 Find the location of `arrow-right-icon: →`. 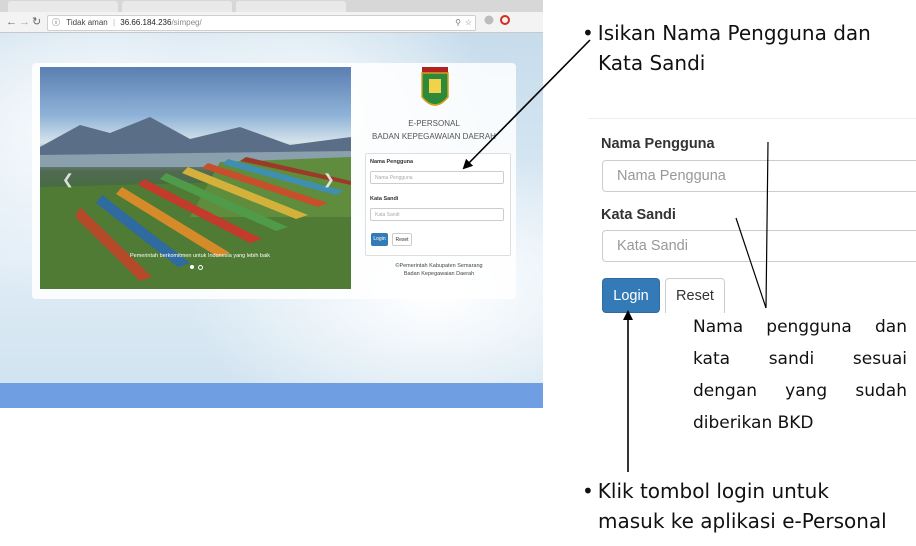

arrow-right-icon: → is located at coordinates (24, 22).